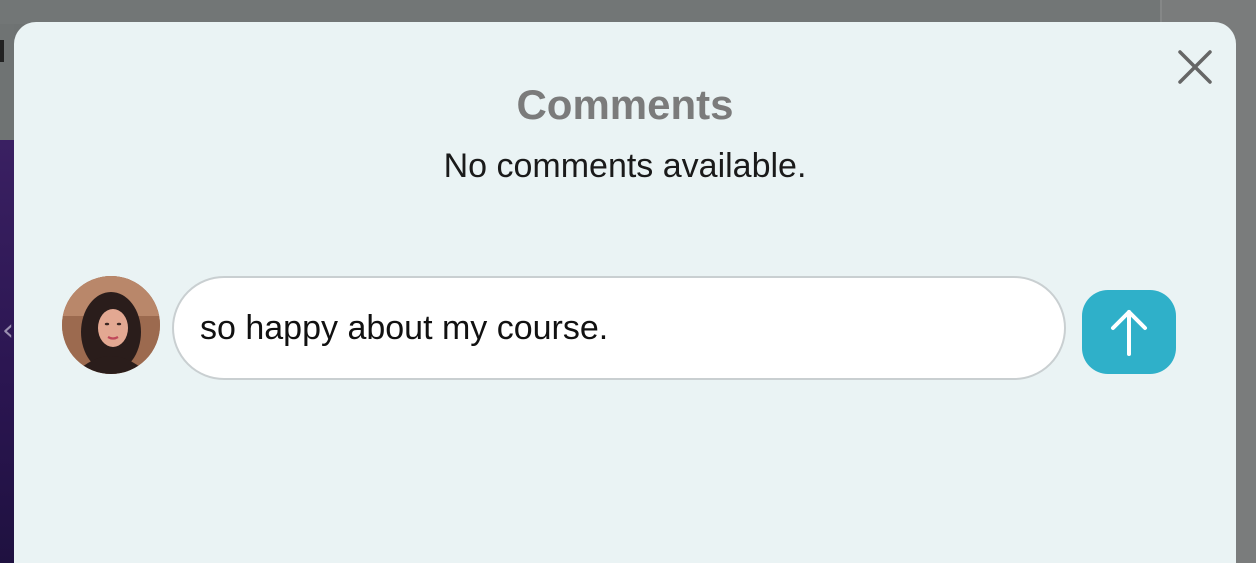 Image resolution: width=1256 pixels, height=563 pixels. What do you see at coordinates (8, 330) in the screenshot?
I see `backdrop-chevron-icon: ‹` at bounding box center [8, 330].